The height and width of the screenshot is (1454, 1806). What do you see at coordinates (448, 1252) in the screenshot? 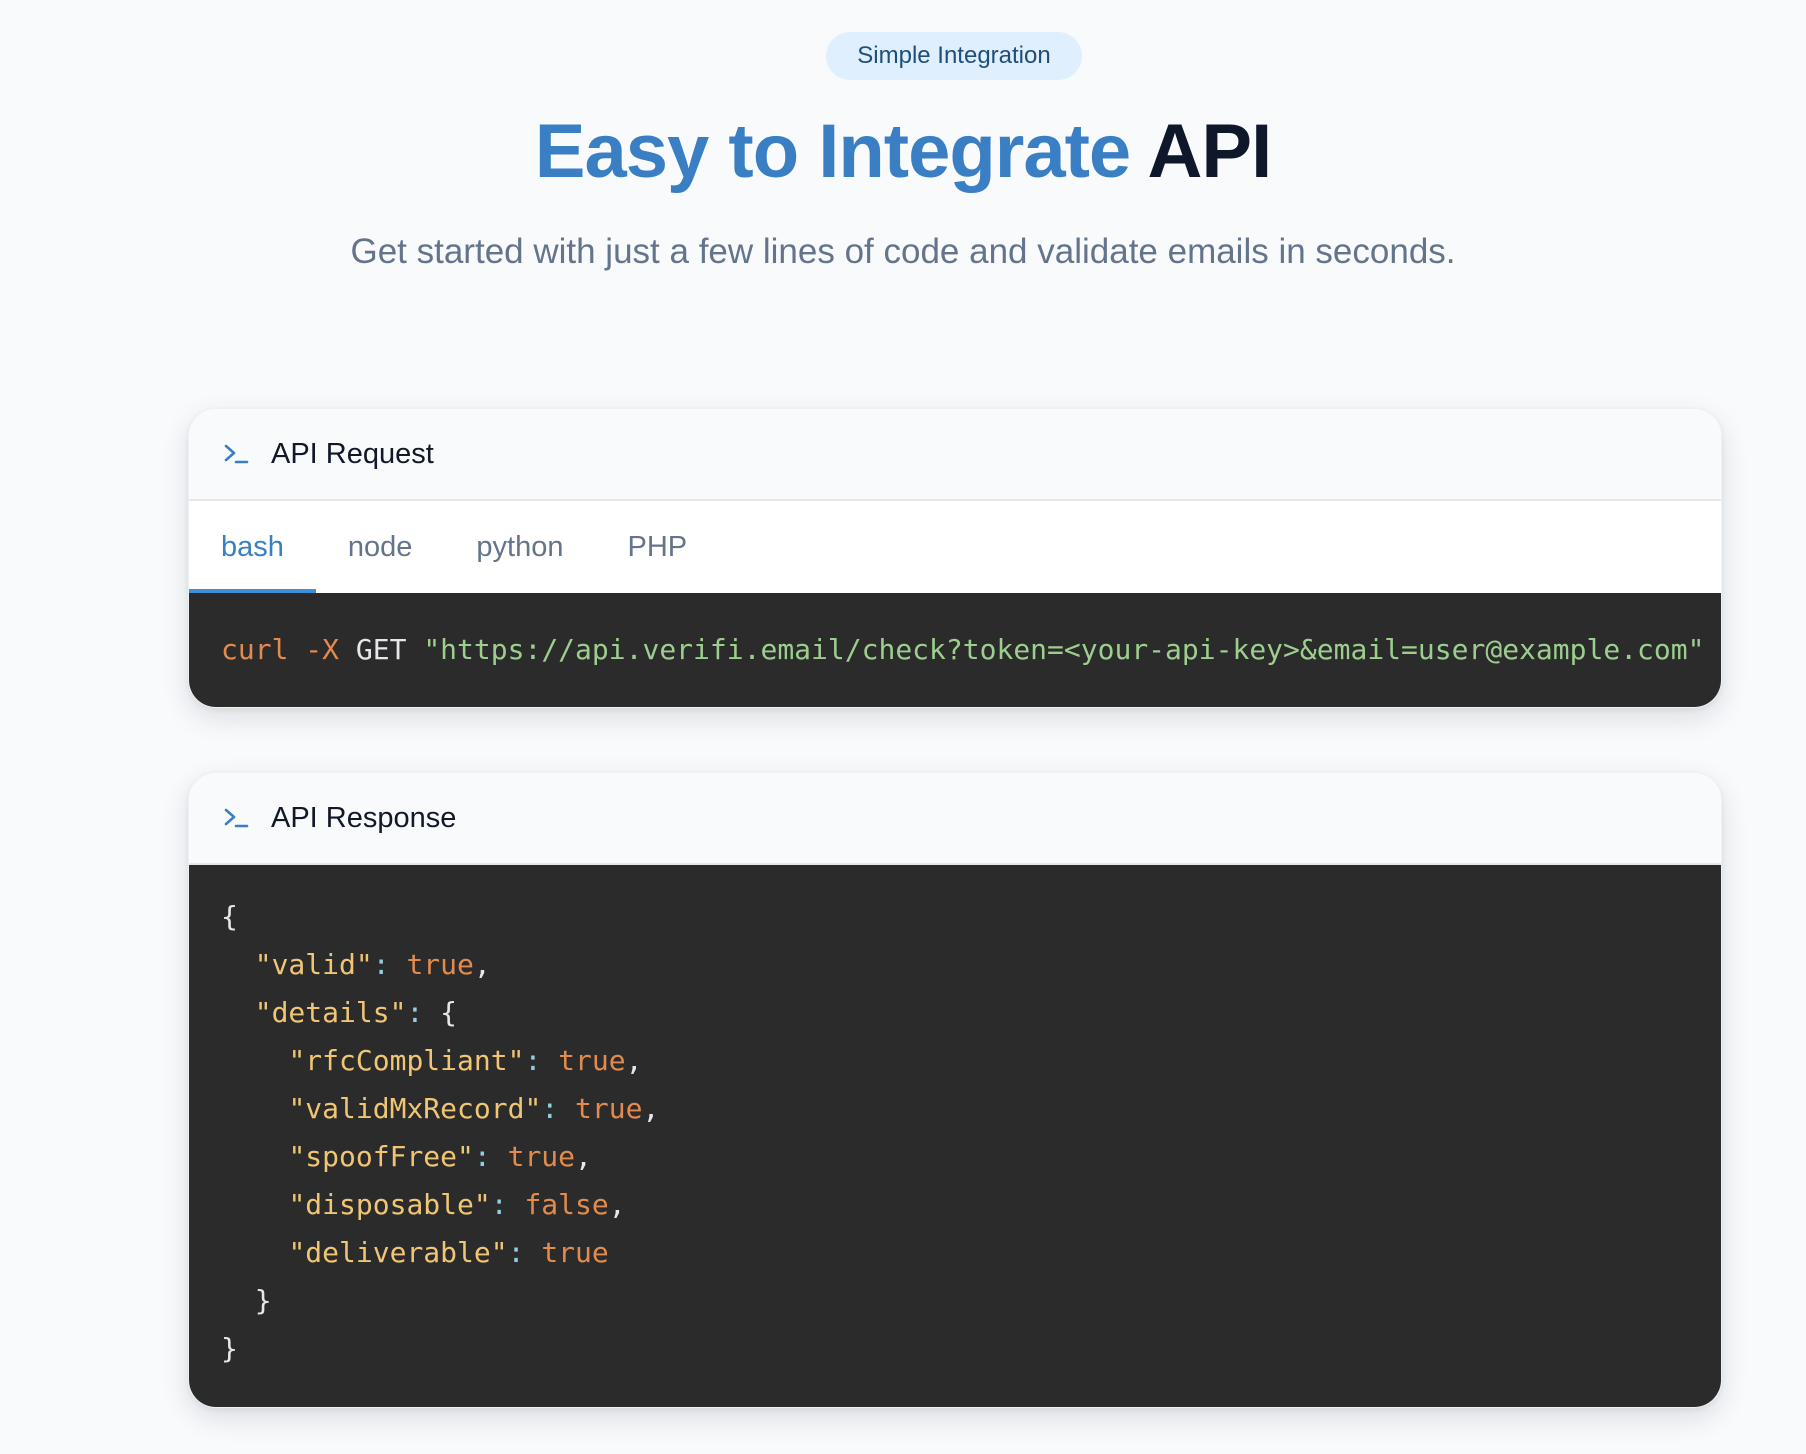
I see `code-line: "deliverable": true` at bounding box center [448, 1252].